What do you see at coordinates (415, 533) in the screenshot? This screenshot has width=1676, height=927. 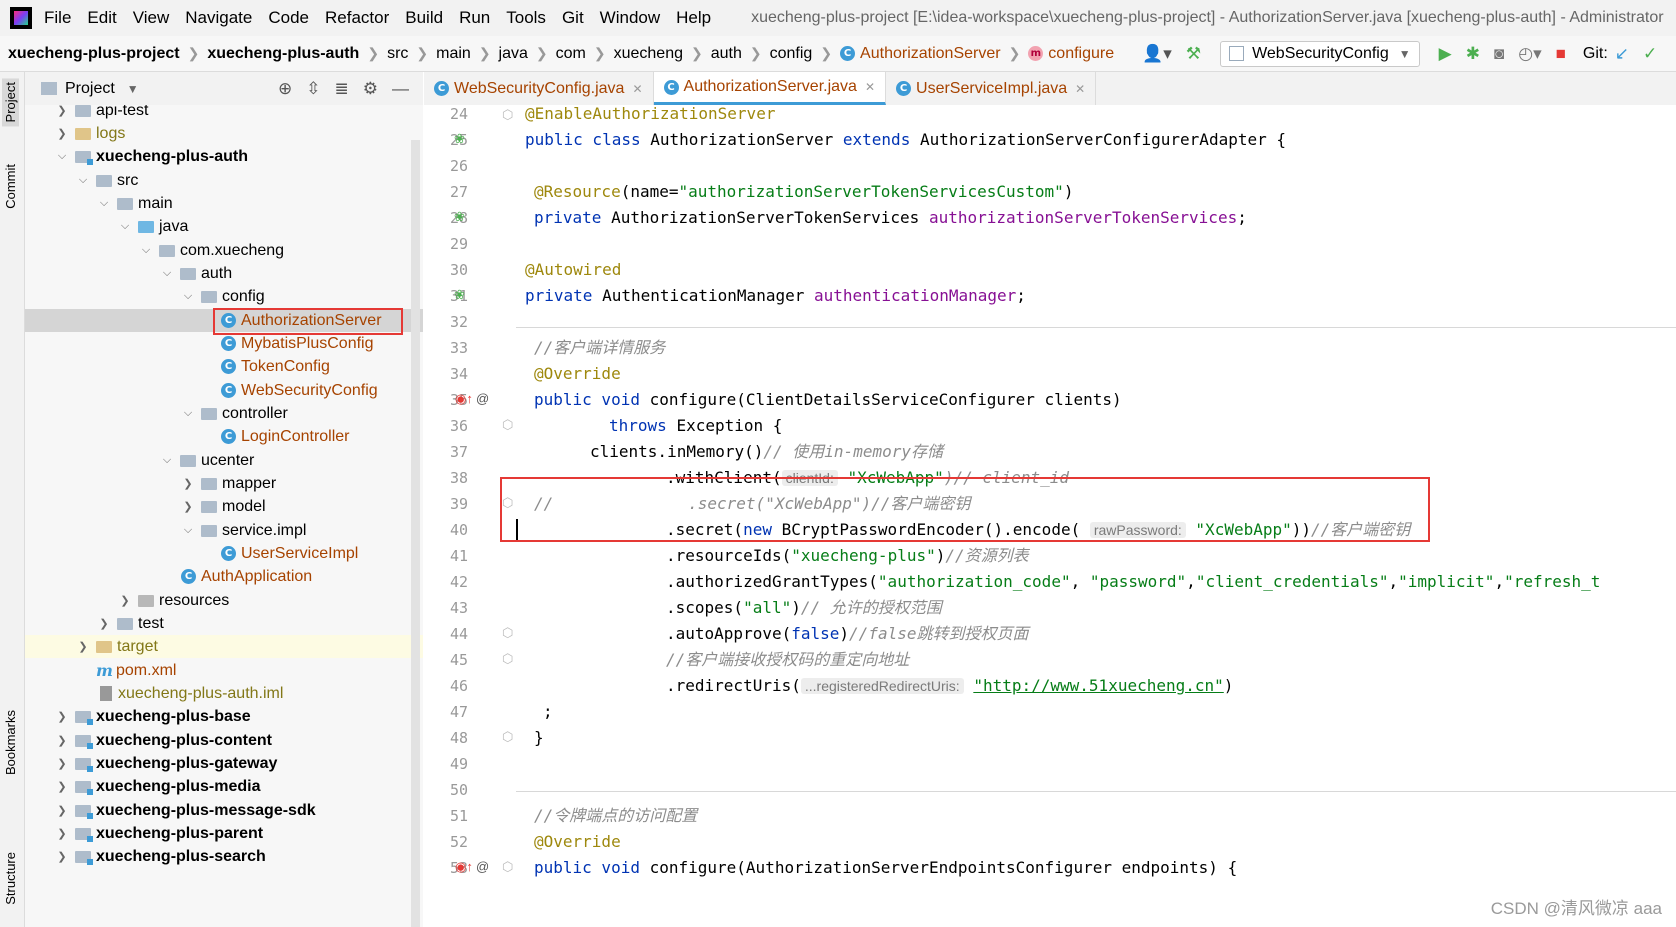 I see `tree-scrollbar` at bounding box center [415, 533].